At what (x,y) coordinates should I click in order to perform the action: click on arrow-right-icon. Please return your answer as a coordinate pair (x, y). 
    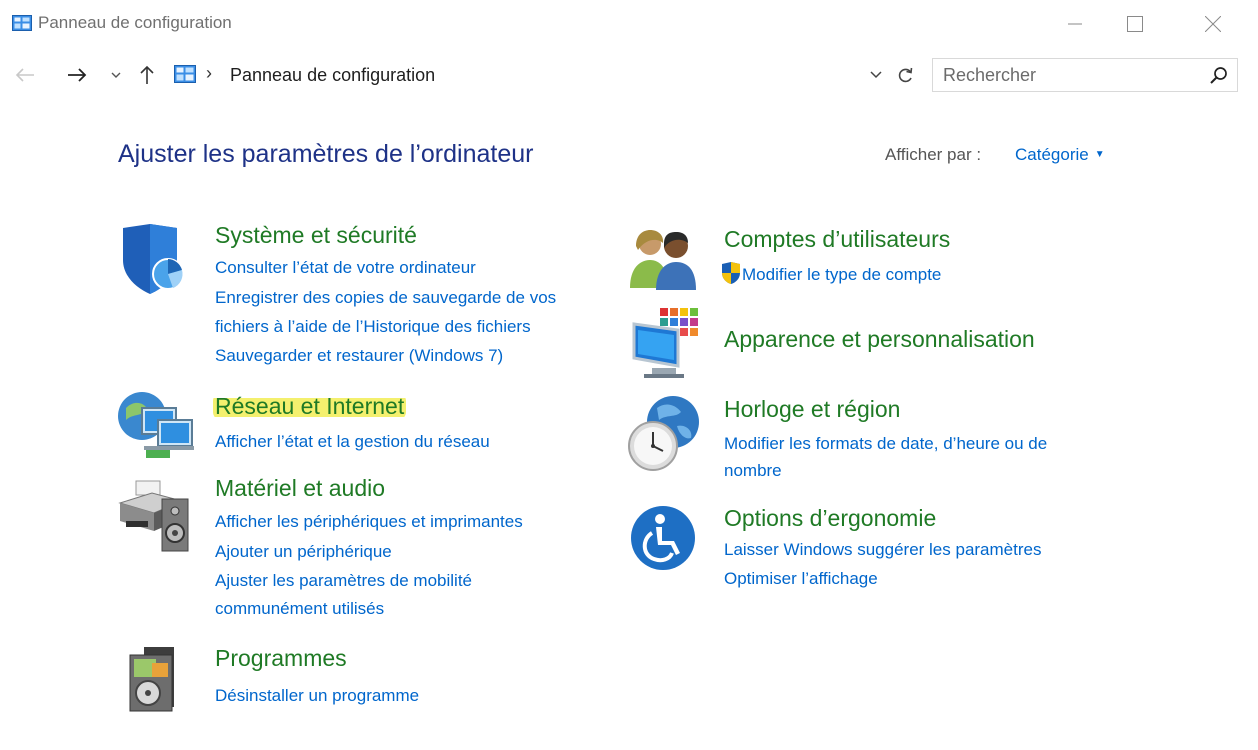
    Looking at the image, I should click on (77, 75).